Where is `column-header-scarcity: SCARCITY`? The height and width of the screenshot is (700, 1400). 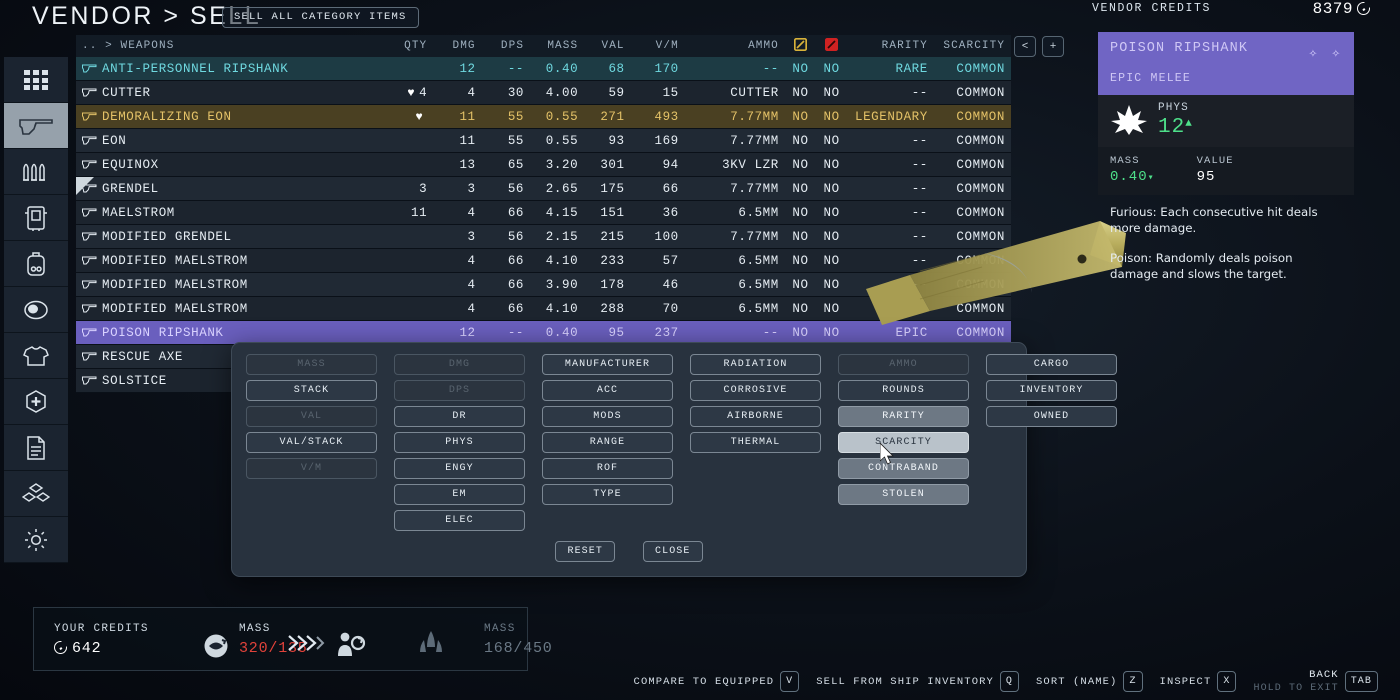 column-header-scarcity: SCARCITY is located at coordinates (972, 46).